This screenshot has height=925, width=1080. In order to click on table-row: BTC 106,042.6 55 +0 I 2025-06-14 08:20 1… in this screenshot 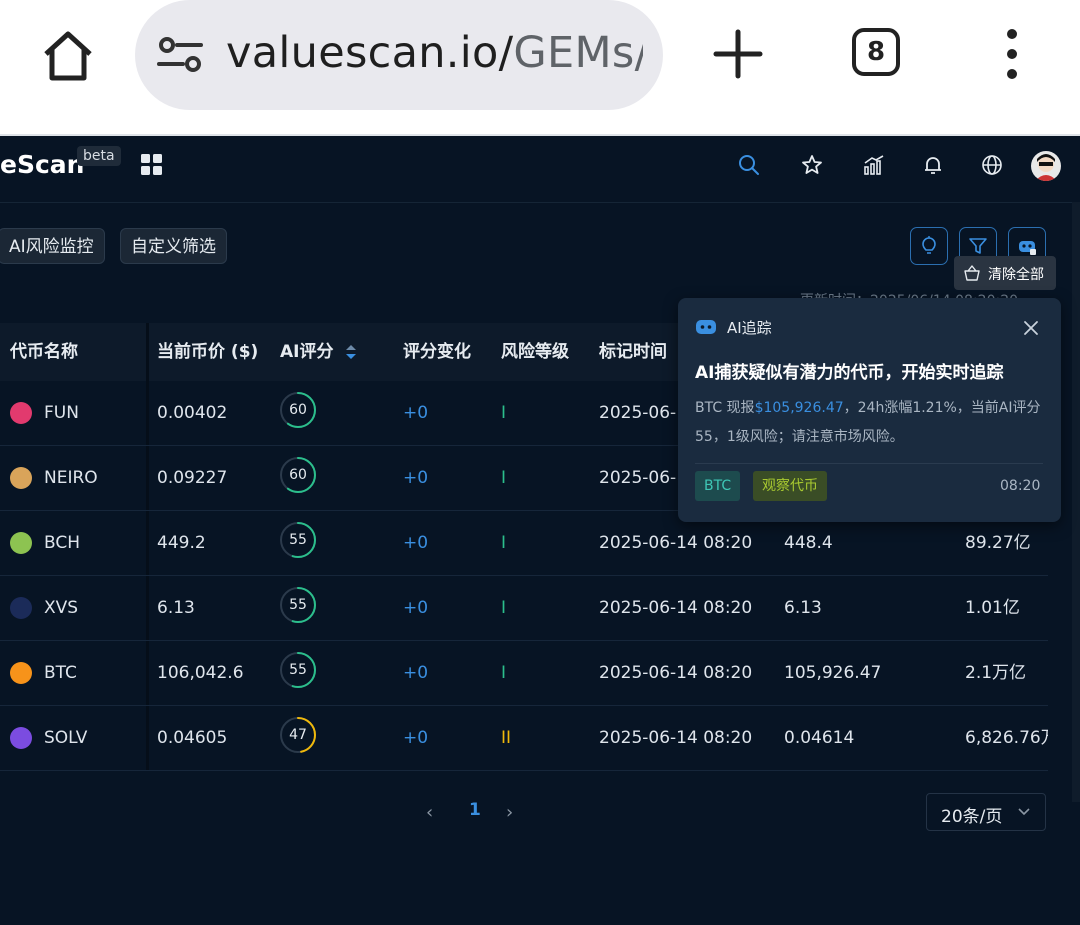, I will do `click(524, 673)`.